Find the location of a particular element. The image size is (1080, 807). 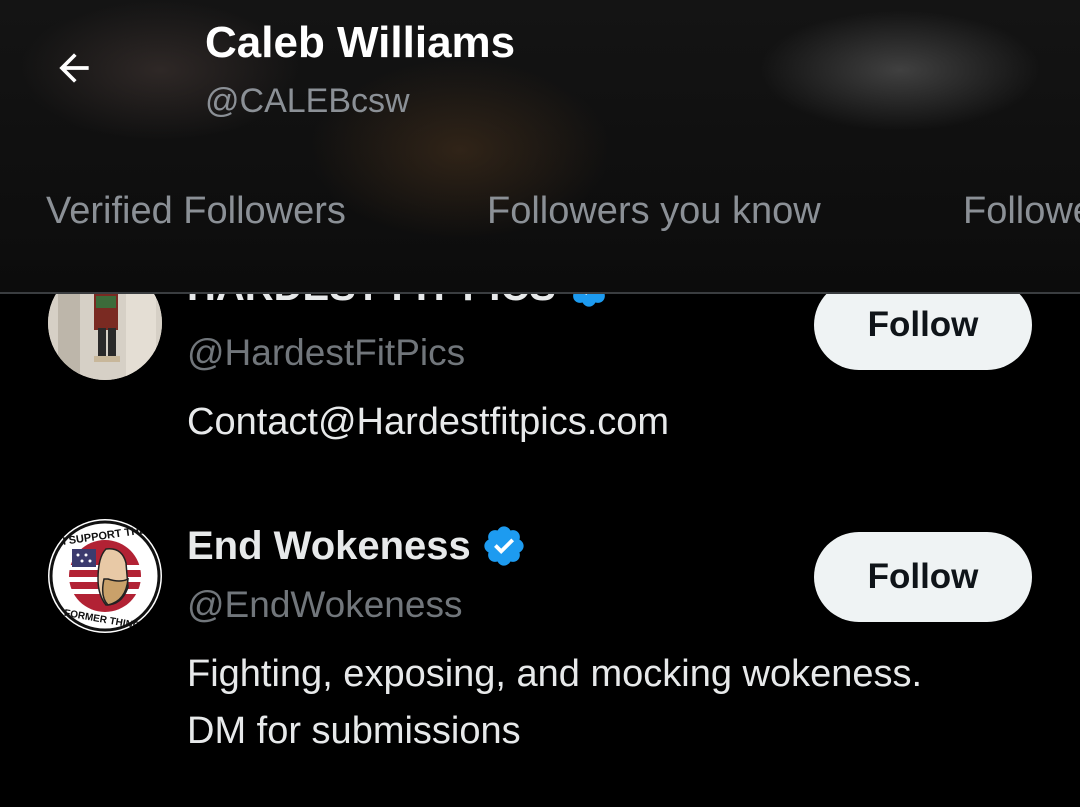

account-handle: @HardestFitPics is located at coordinates (326, 352).